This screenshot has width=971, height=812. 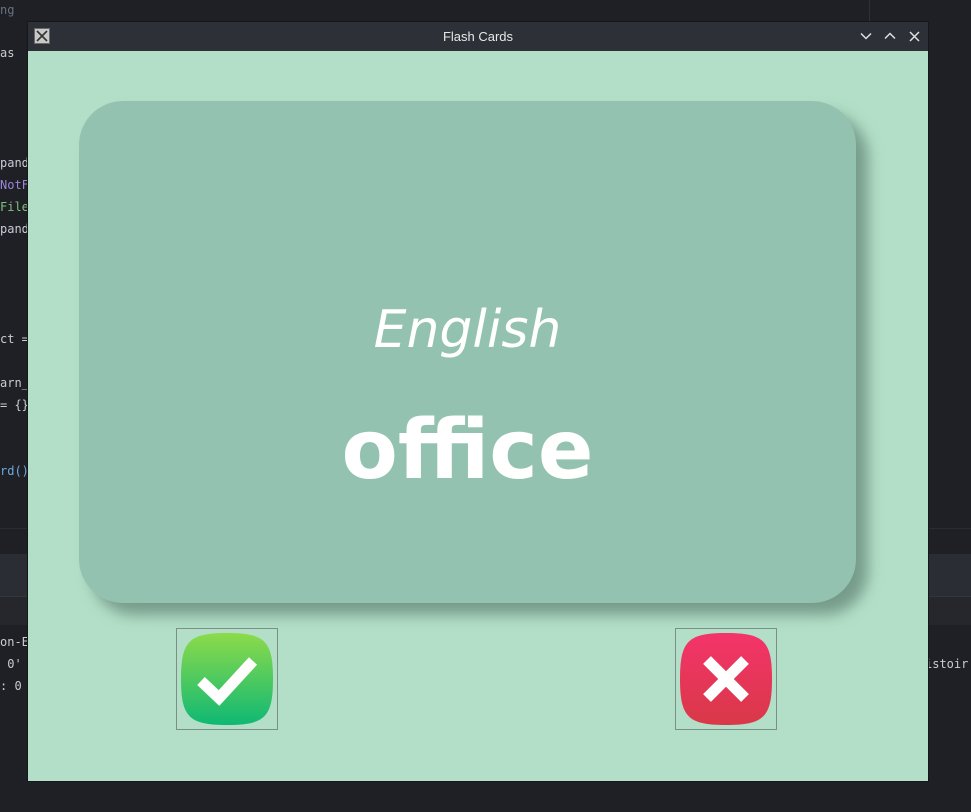 I want to click on window-title: Flash Cards, so click(x=478, y=36).